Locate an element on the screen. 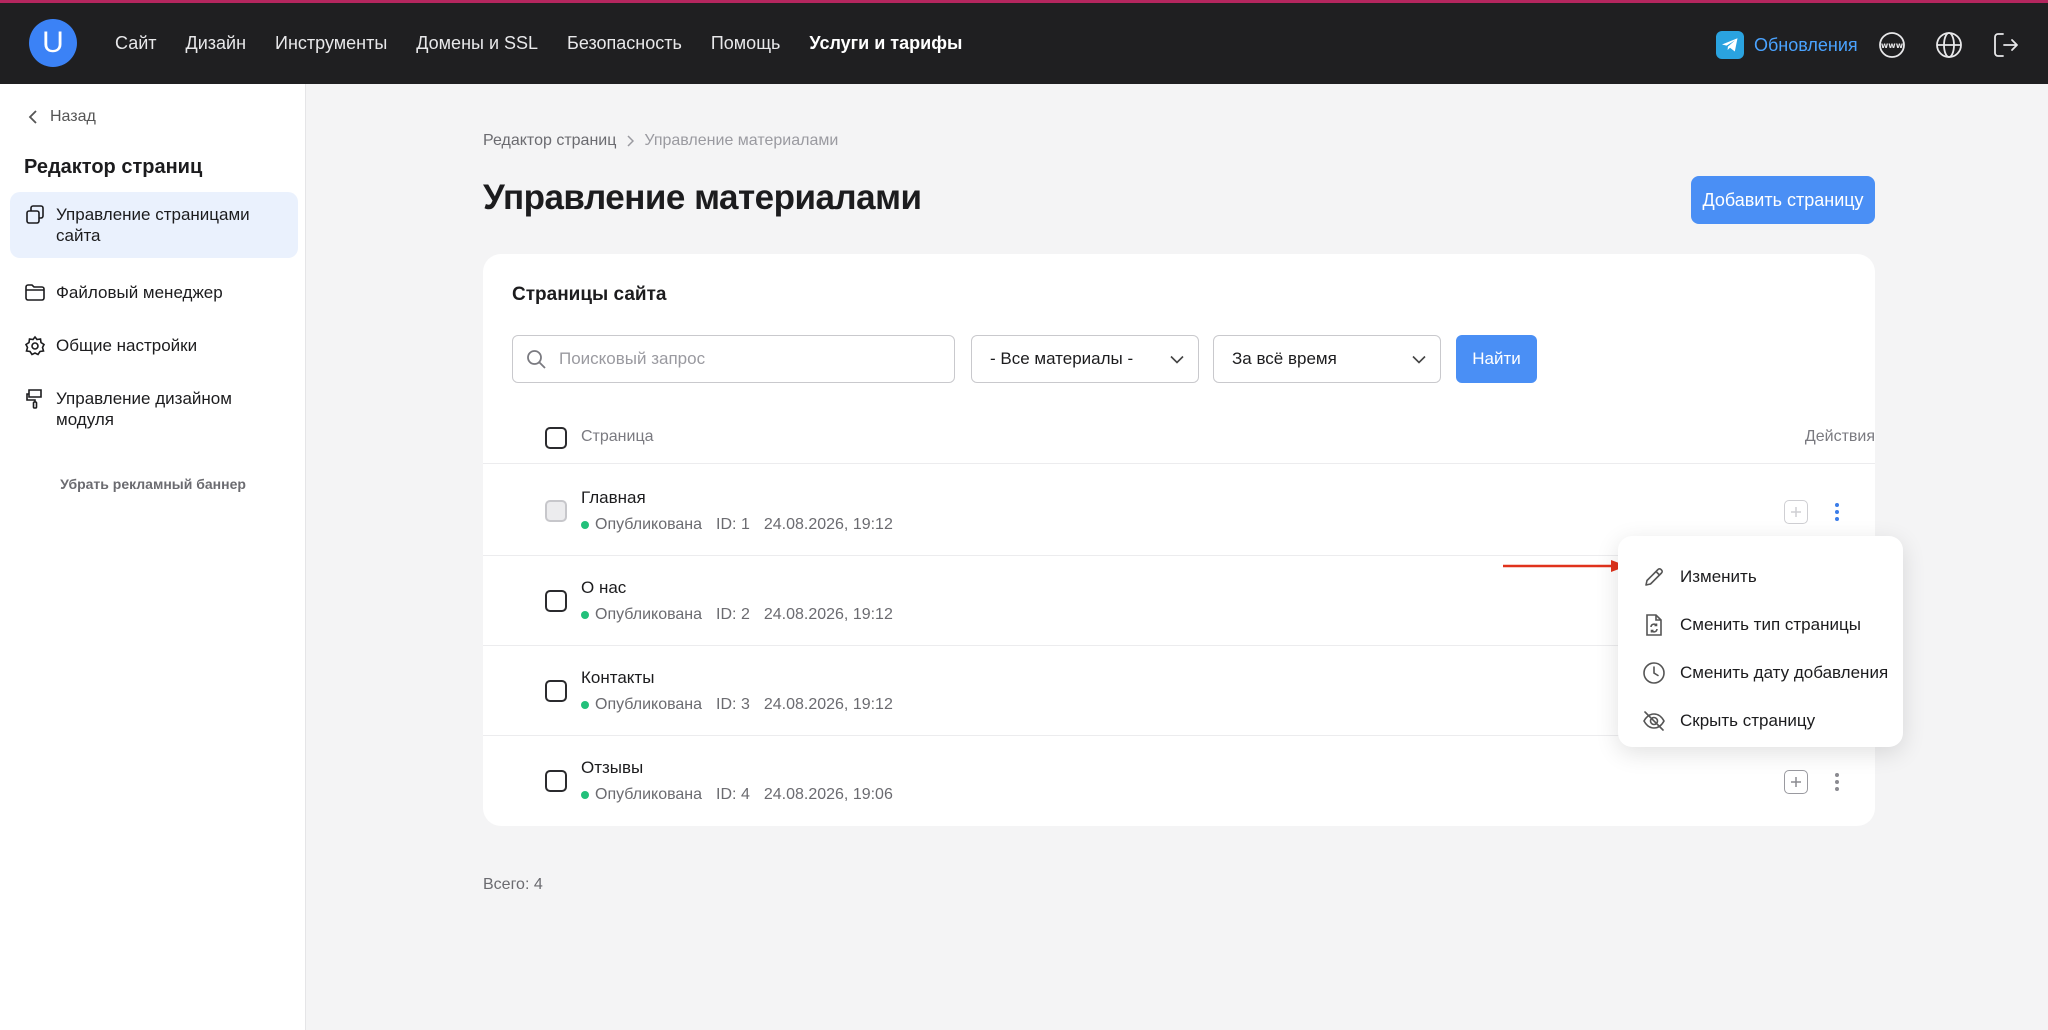  globe-icon is located at coordinates (1949, 45).